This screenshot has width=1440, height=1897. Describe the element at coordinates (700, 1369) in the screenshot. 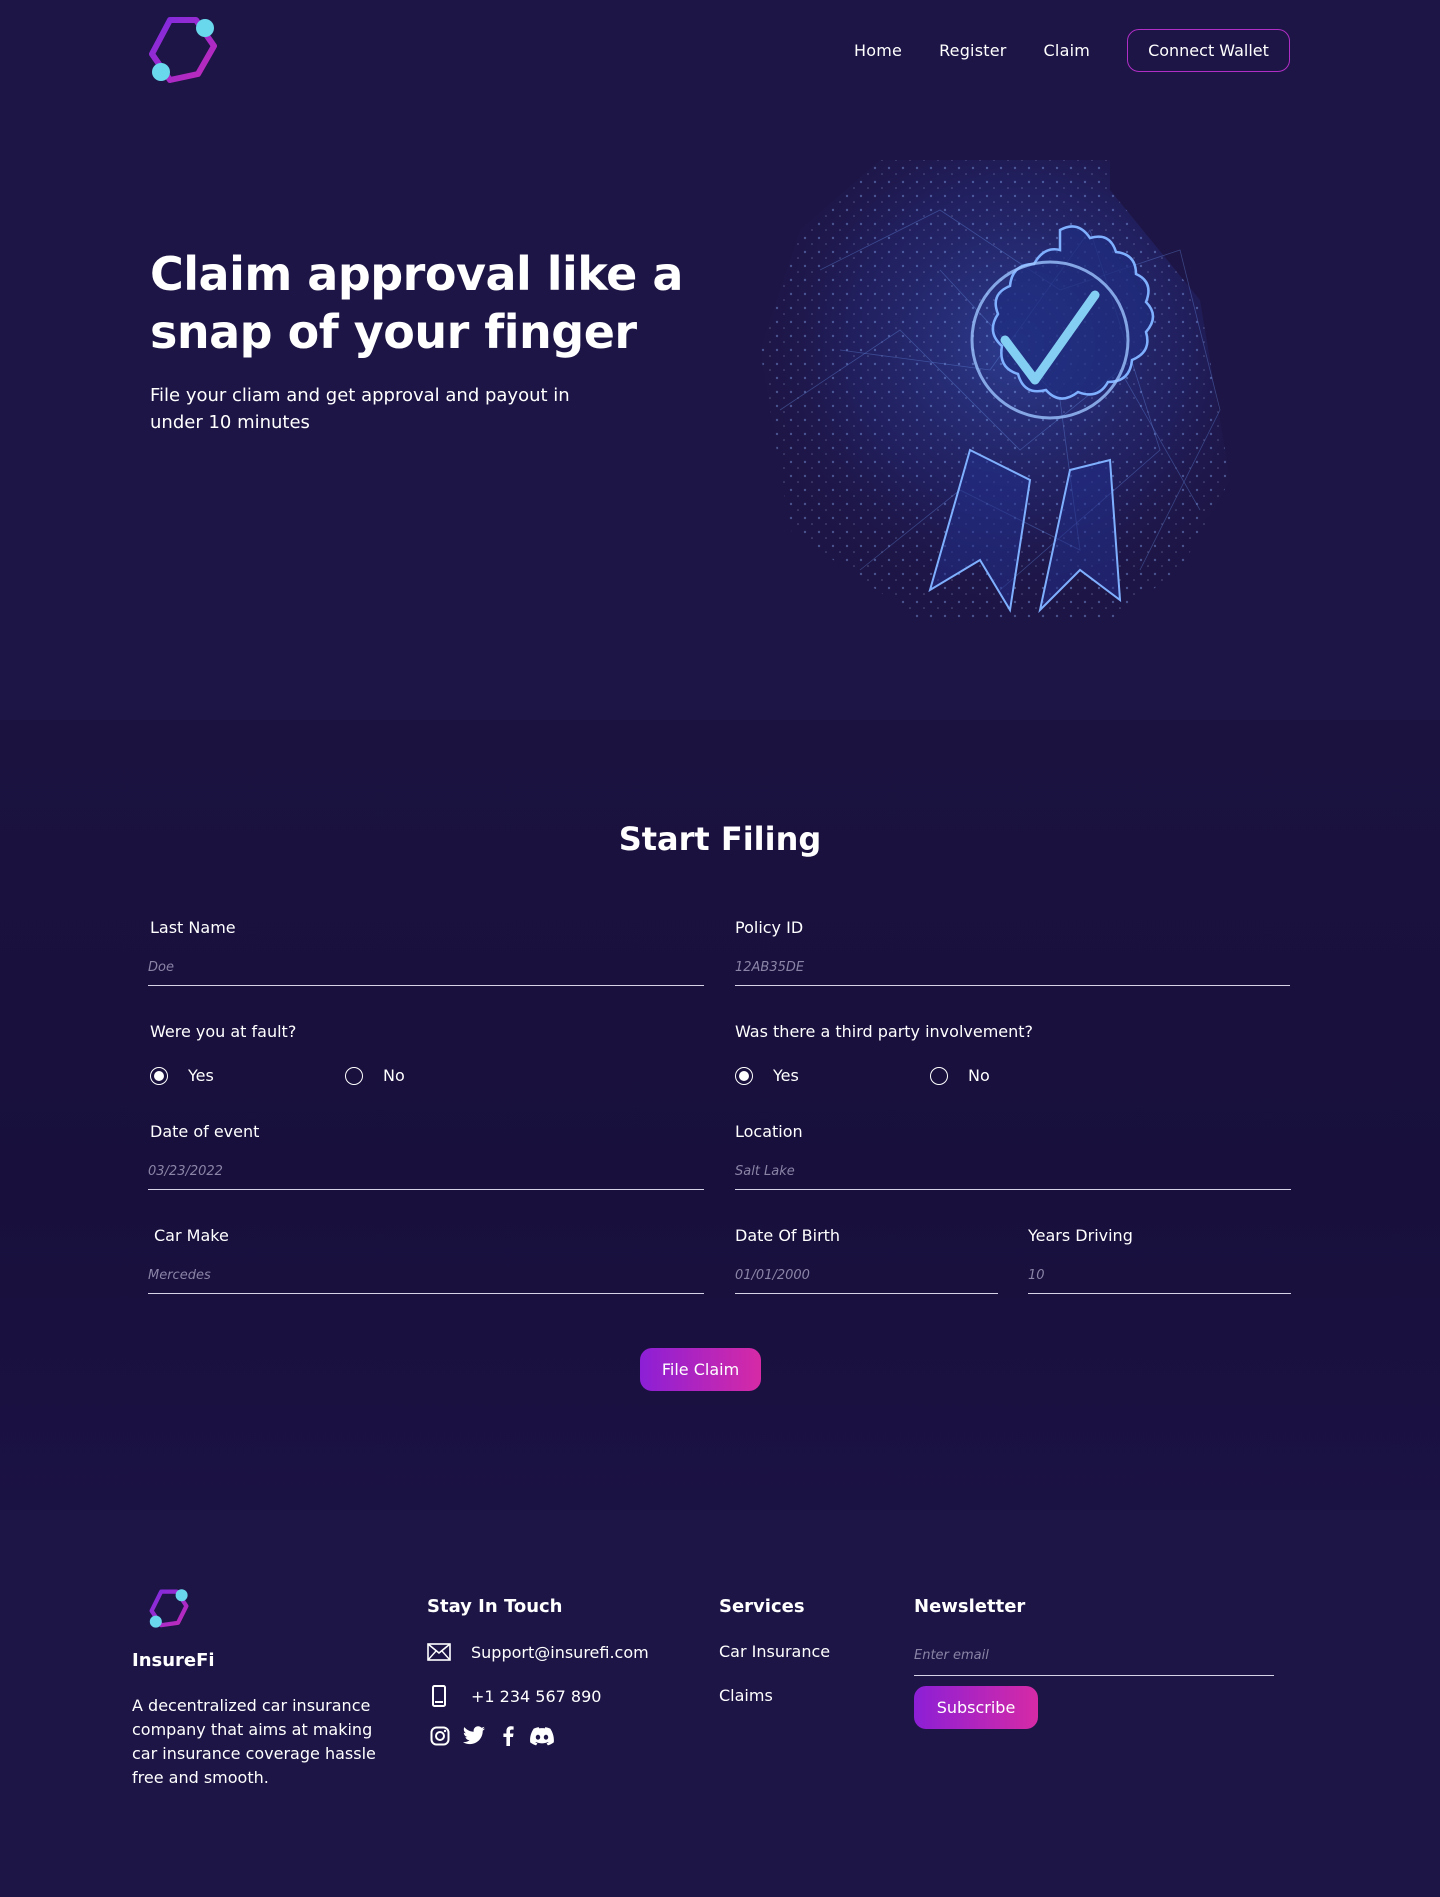

I see `file-claim-button: File Claim` at that location.